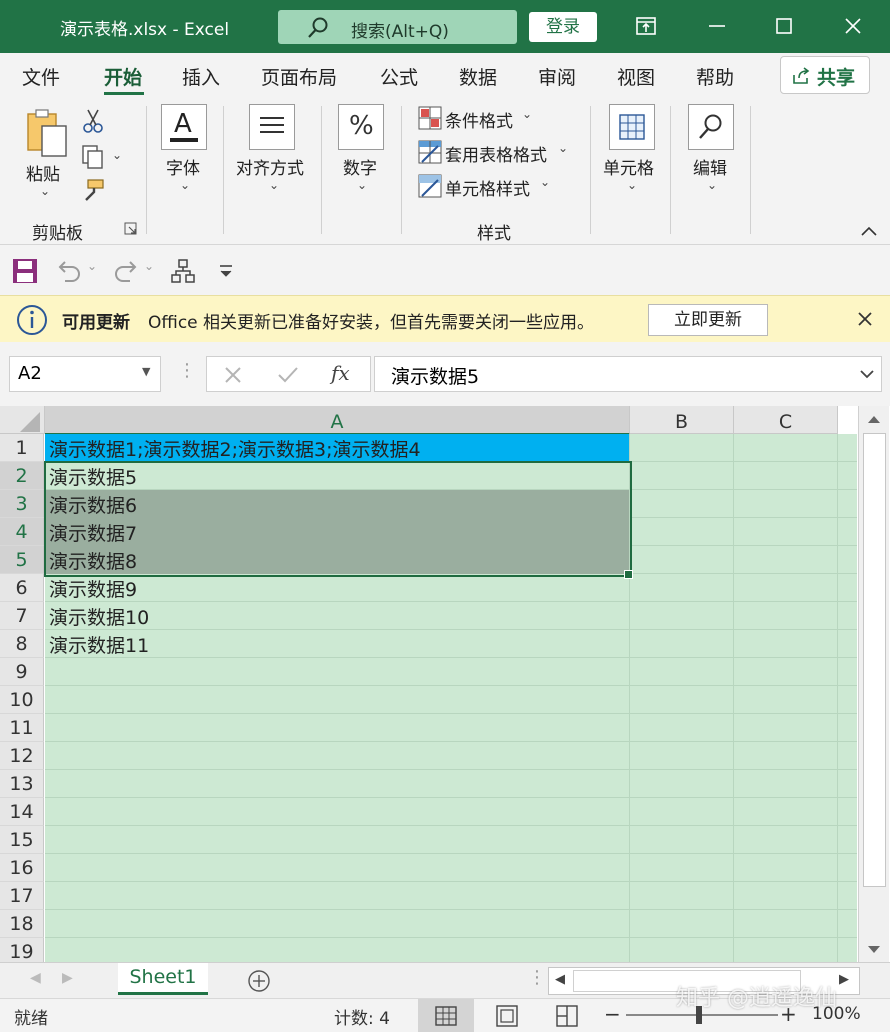 Image resolution: width=890 pixels, height=1032 pixels. I want to click on cell-style-chevron-icon: ⌄, so click(545, 182).